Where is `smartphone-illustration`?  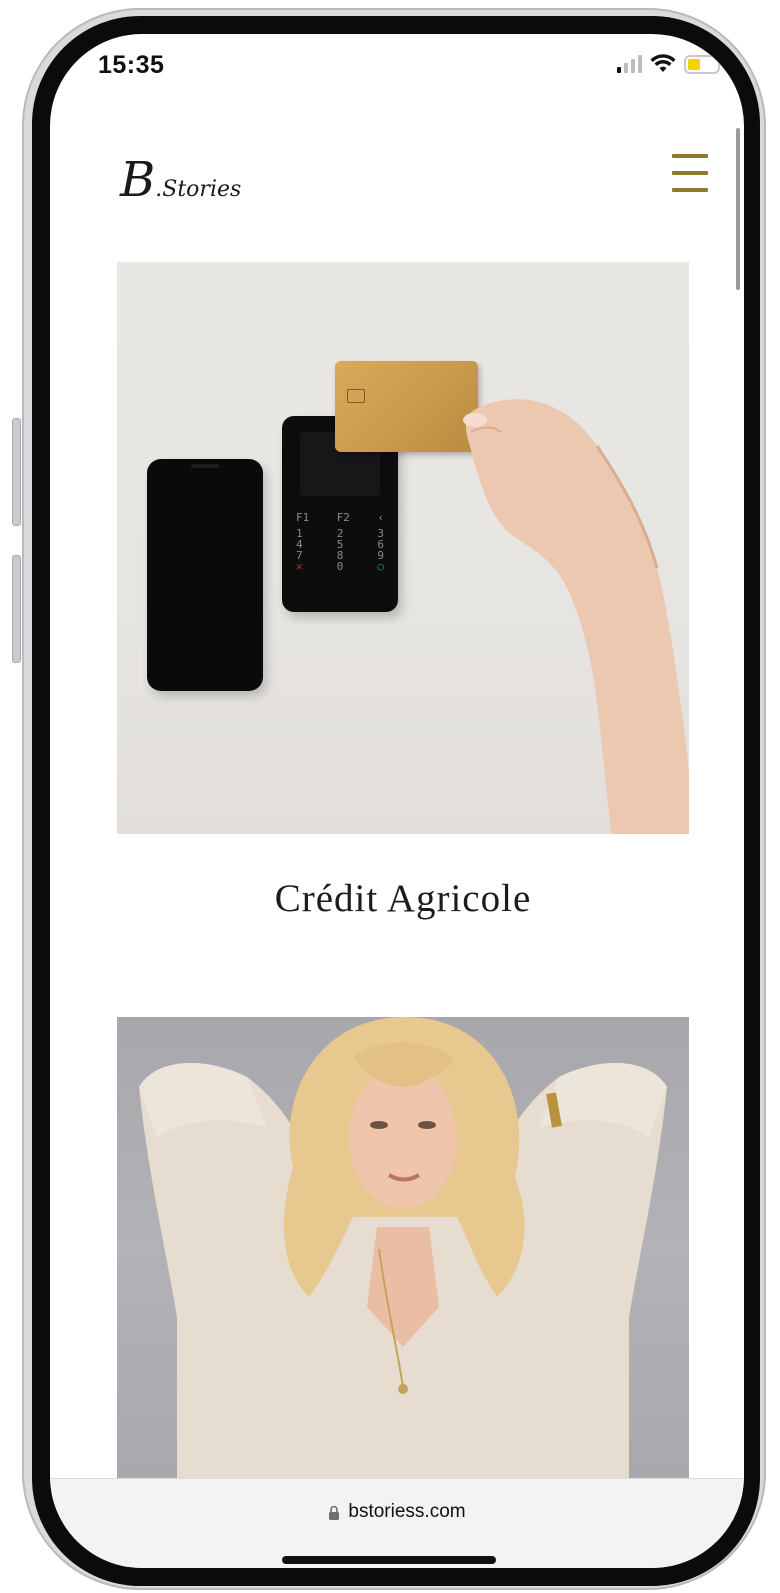 smartphone-illustration is located at coordinates (205, 575).